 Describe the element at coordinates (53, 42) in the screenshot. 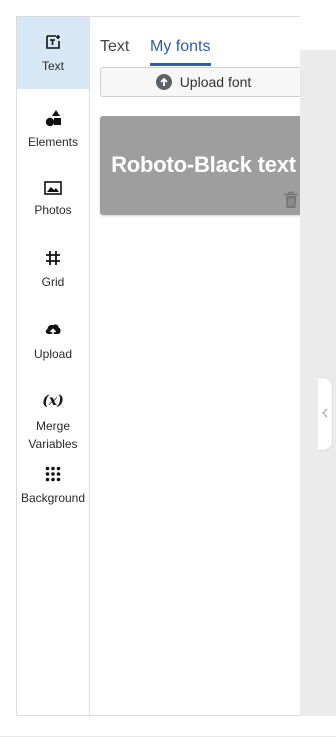

I see `text-box-icon` at that location.